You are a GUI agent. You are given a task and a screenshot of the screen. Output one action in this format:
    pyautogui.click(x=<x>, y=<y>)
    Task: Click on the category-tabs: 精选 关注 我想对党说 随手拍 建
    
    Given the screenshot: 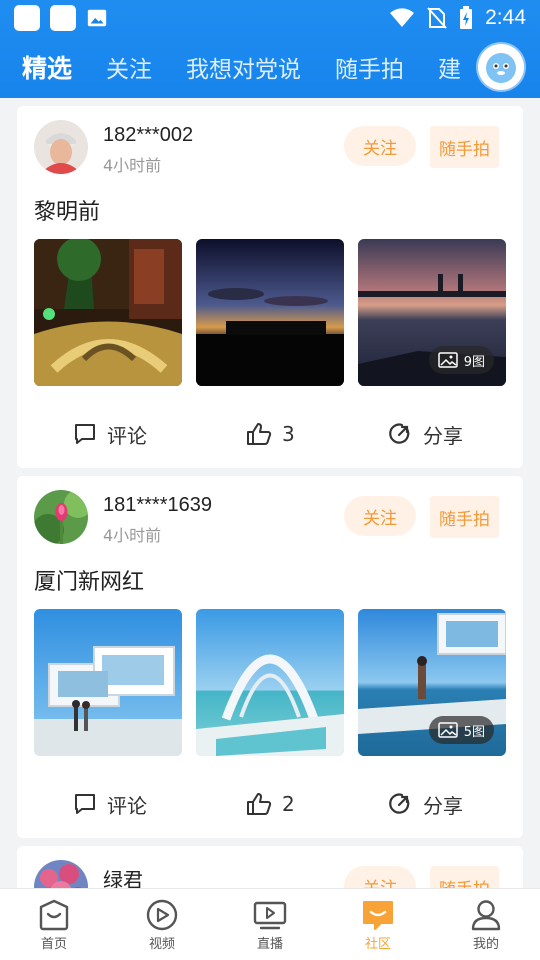 What is the action you would take?
    pyautogui.click(x=270, y=67)
    